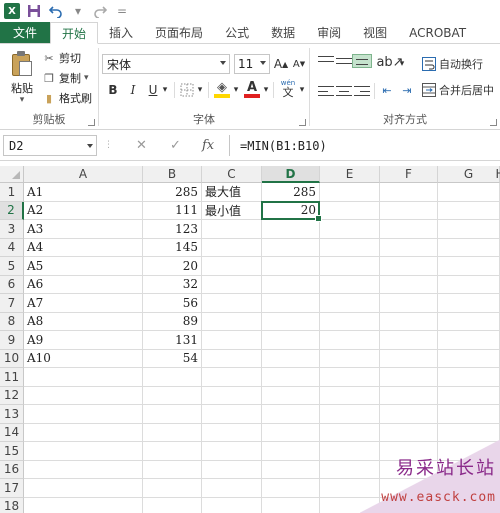 The width and height of the screenshot is (500, 513). What do you see at coordinates (291, 266) in the screenshot?
I see `cell-d5` at bounding box center [291, 266].